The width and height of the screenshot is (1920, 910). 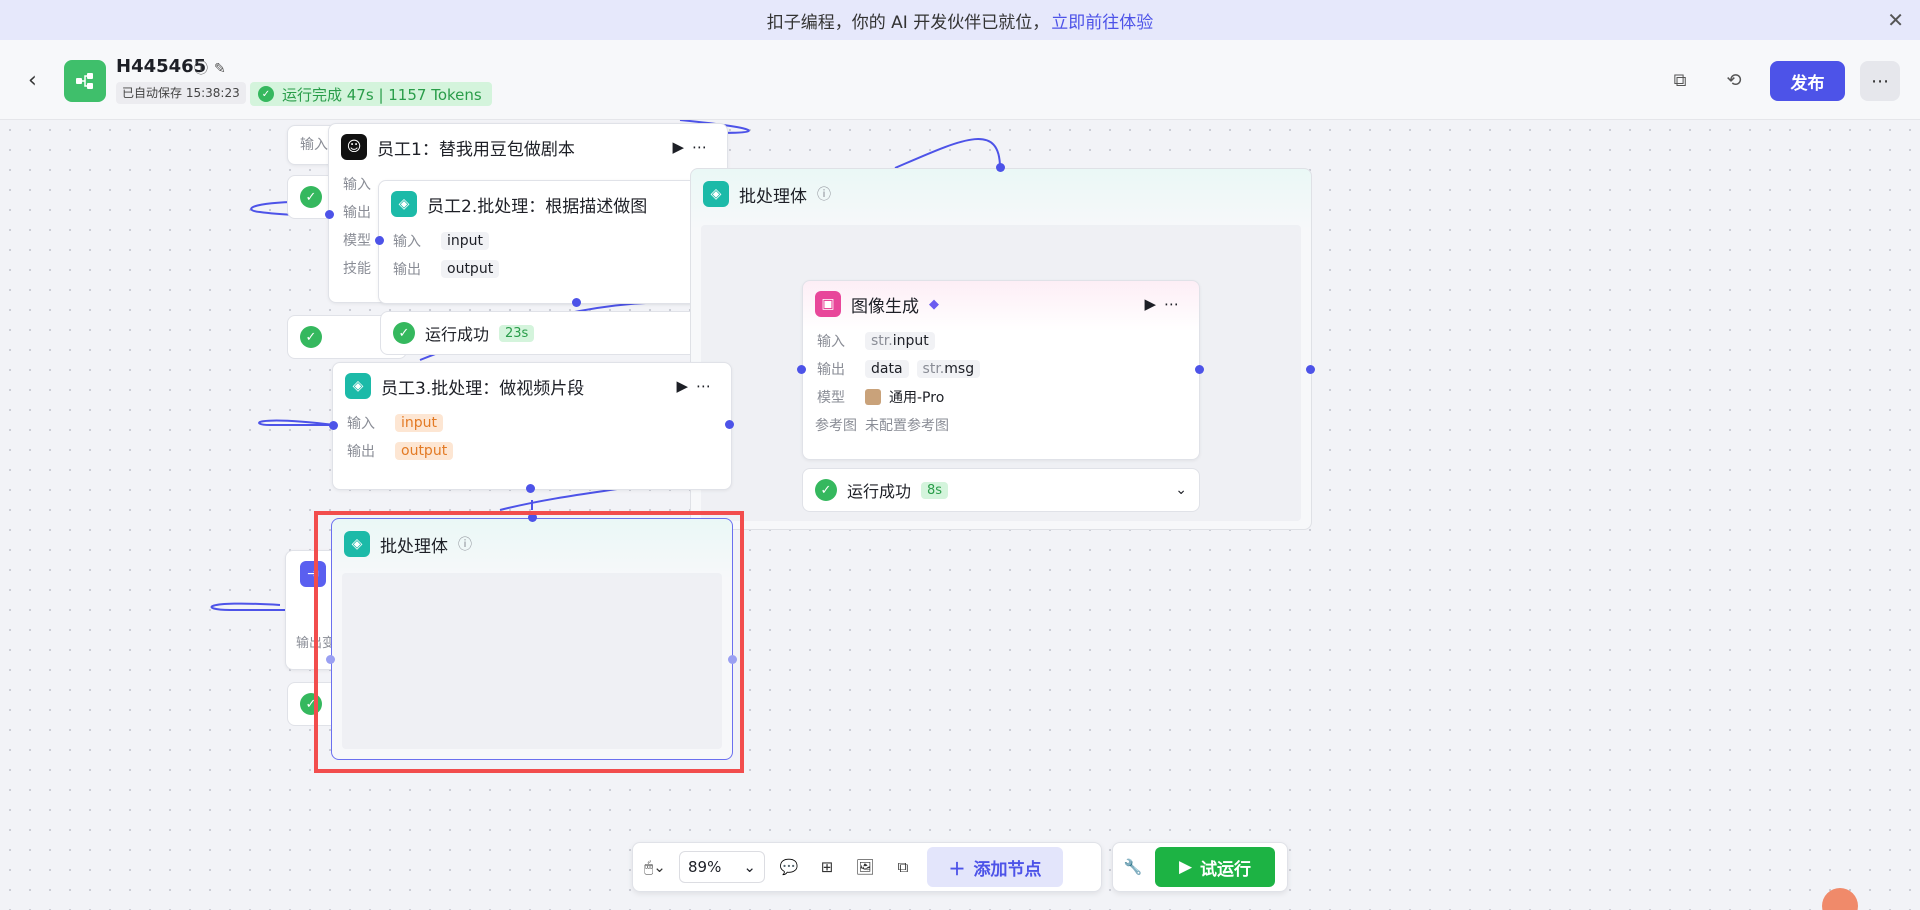 I want to click on row-label: 技能, so click(x=357, y=269).